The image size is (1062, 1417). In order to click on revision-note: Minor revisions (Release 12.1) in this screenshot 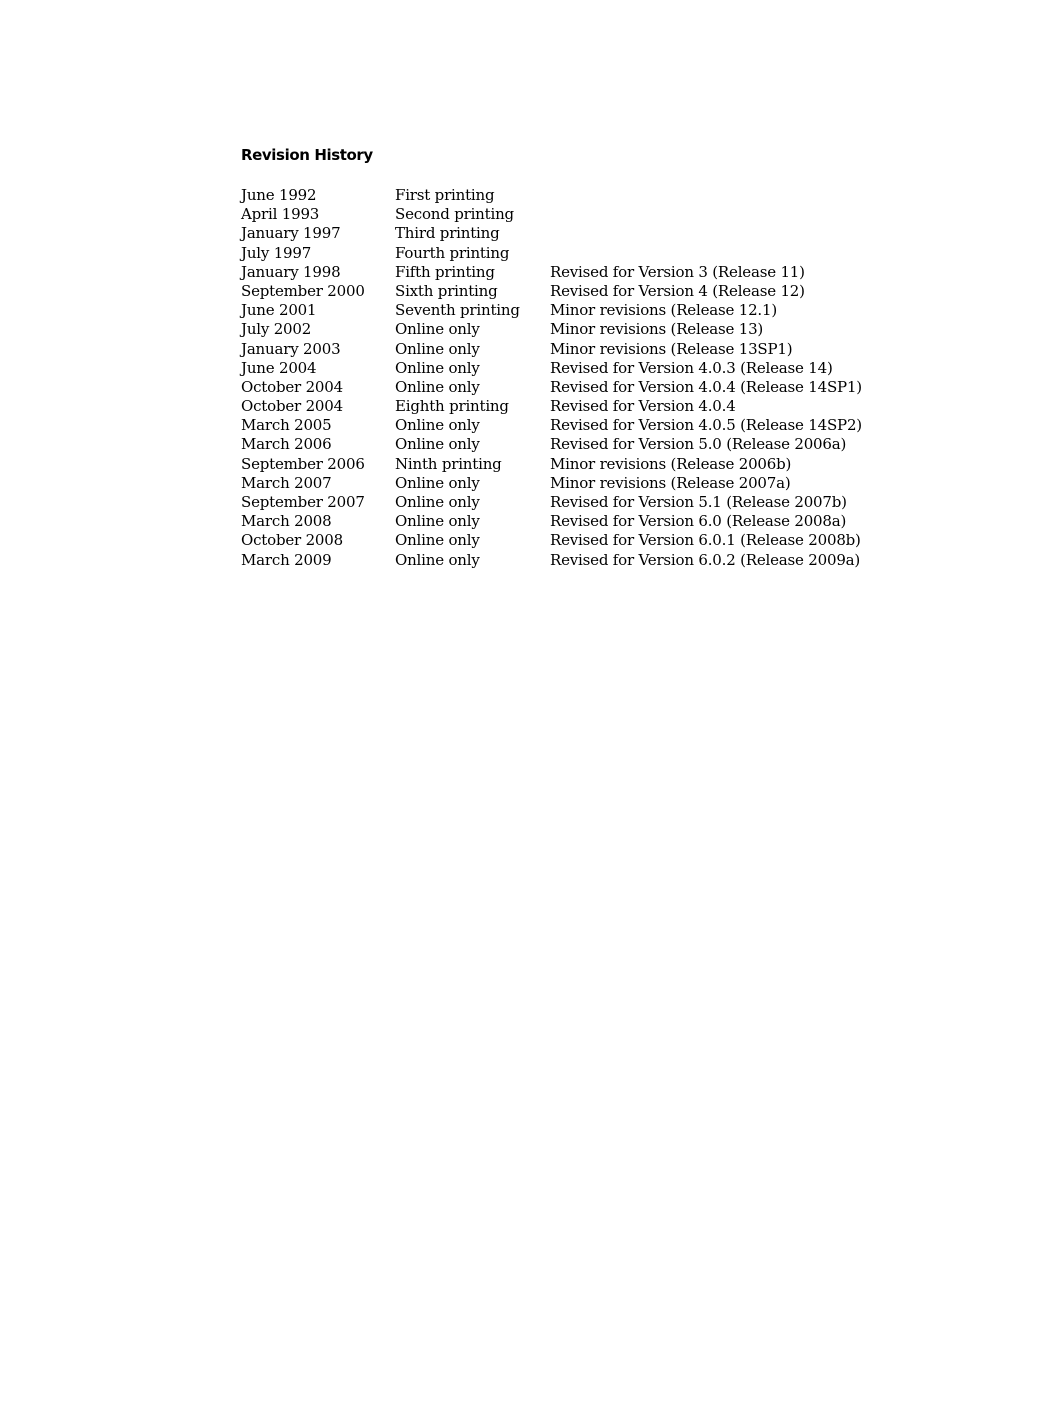, I will do `click(663, 310)`.